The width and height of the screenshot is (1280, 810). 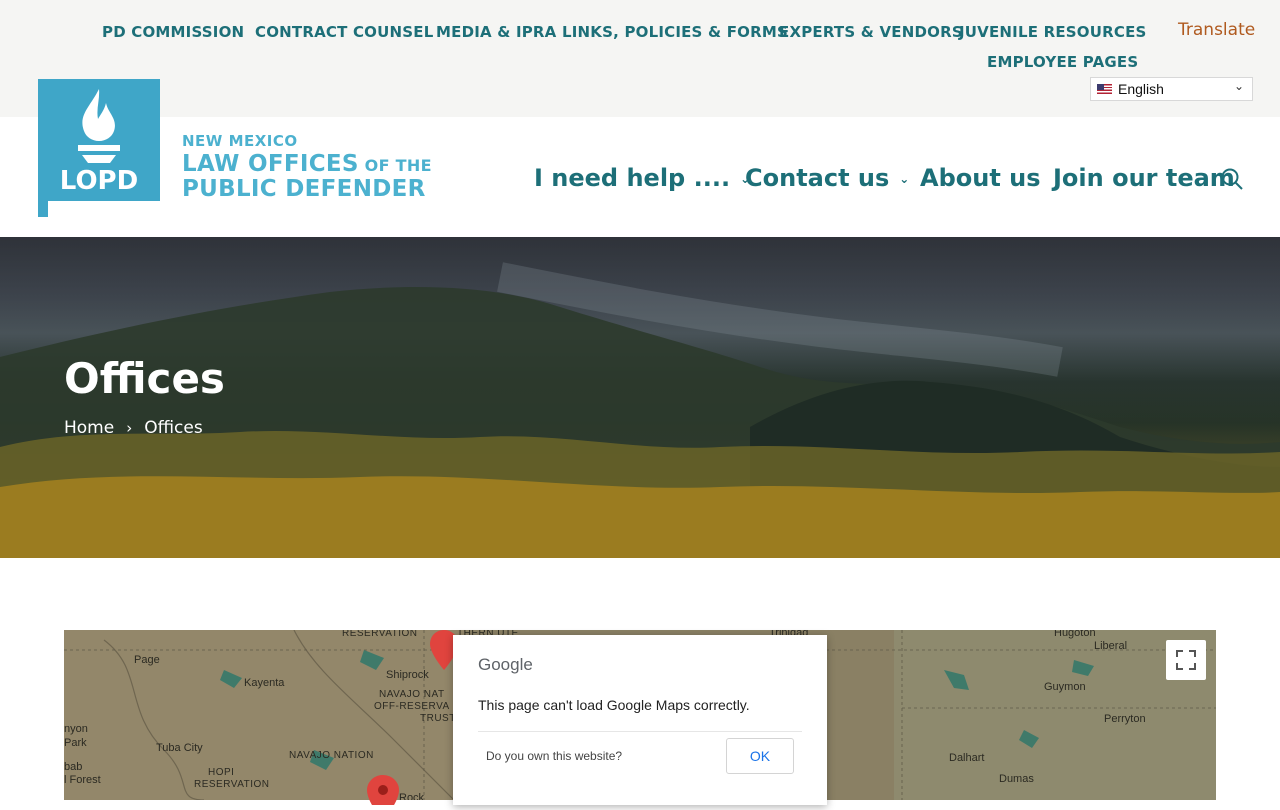 What do you see at coordinates (1053, 32) in the screenshot?
I see `util-link-juvenile-resources: JUVENILE RESOURCES` at bounding box center [1053, 32].